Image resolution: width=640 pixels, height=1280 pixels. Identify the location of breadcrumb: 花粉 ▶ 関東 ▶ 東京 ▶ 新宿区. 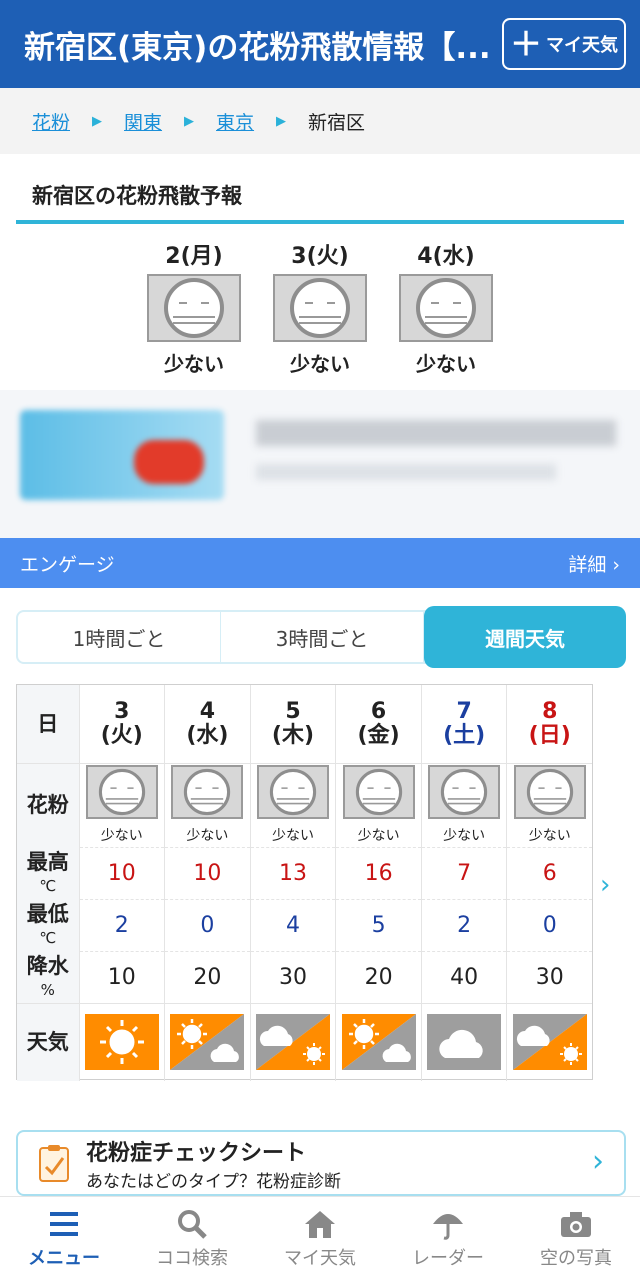
(320, 121).